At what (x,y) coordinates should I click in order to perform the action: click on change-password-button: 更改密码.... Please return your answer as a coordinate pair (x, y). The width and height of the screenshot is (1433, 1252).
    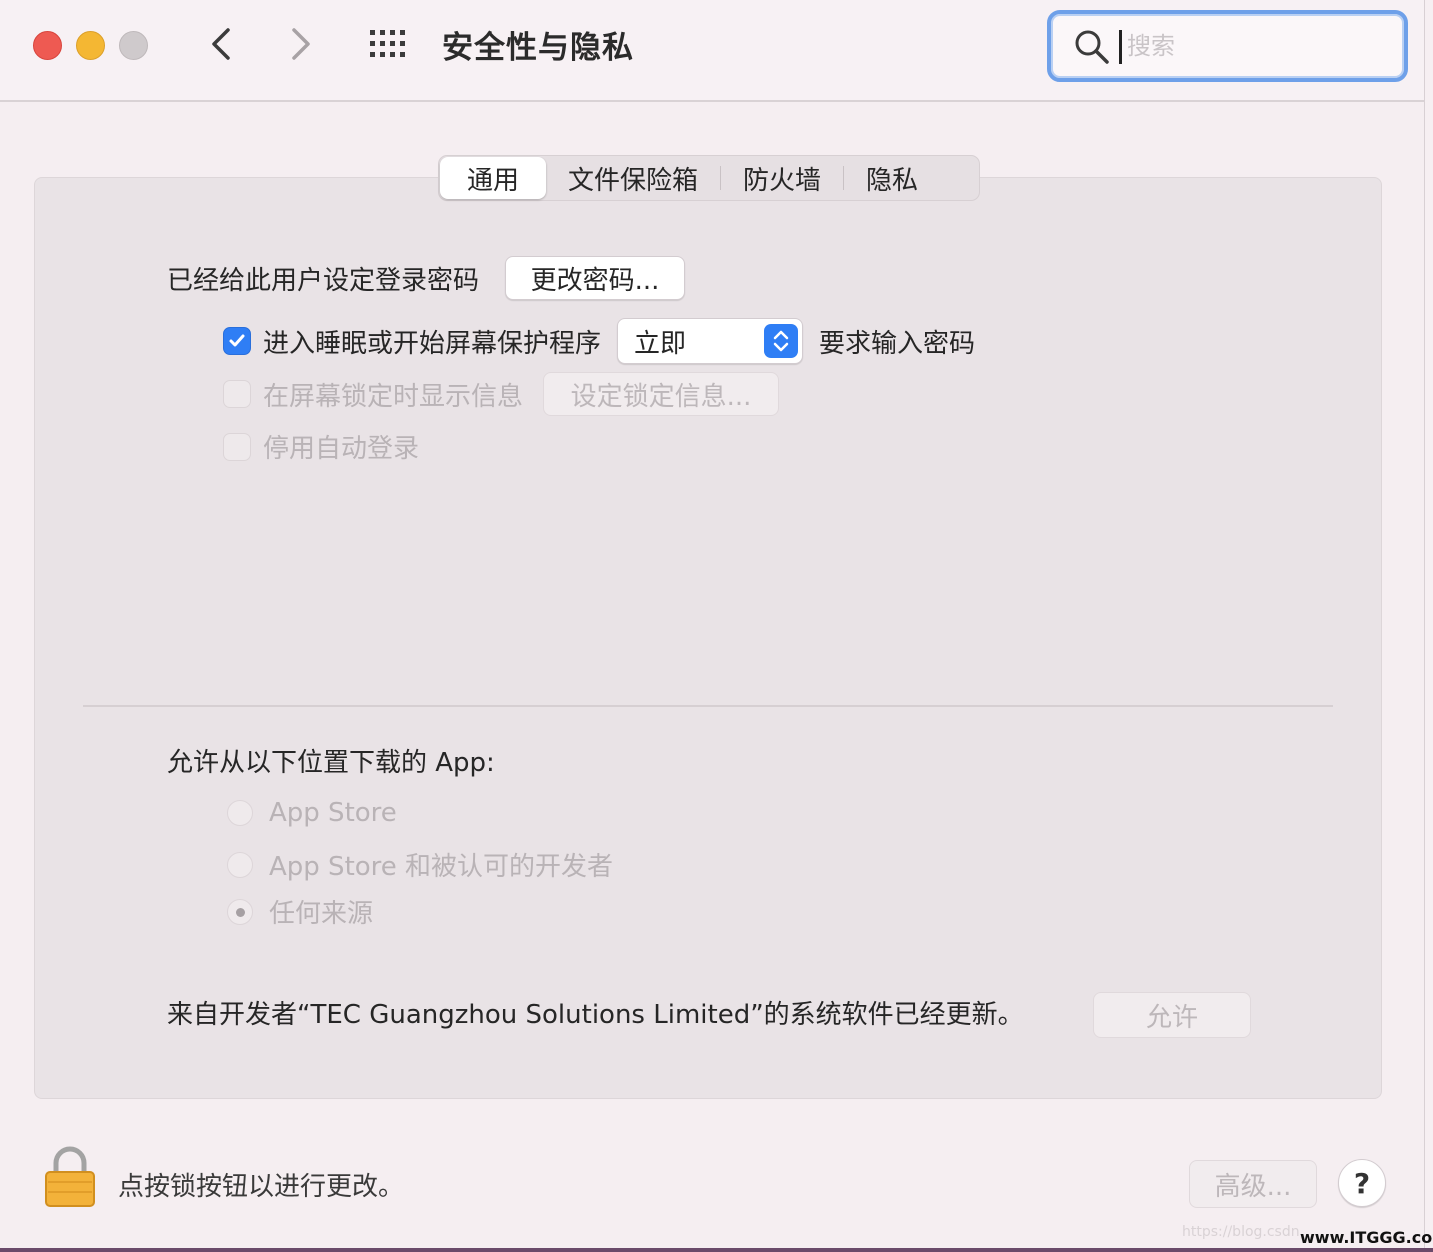
    Looking at the image, I should click on (595, 278).